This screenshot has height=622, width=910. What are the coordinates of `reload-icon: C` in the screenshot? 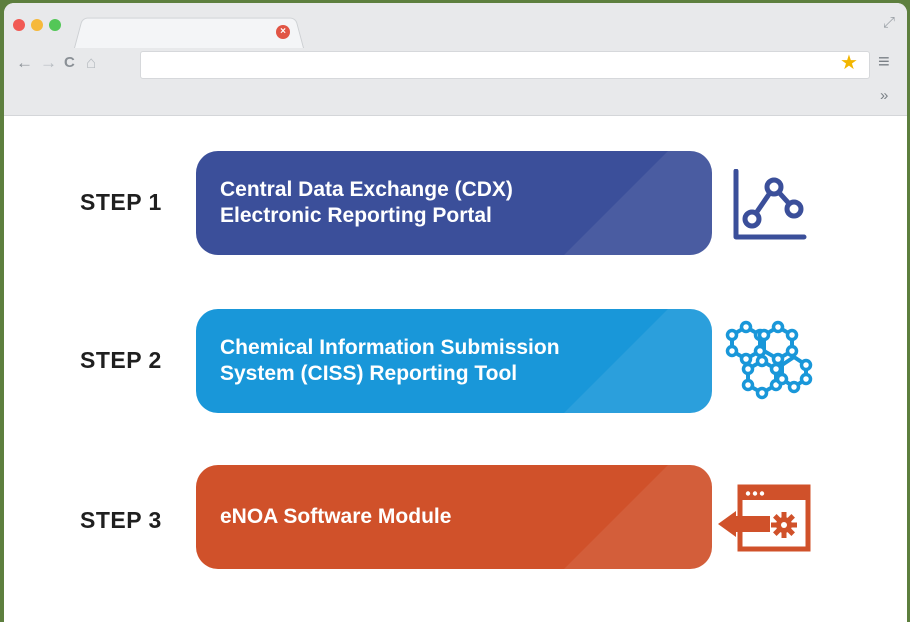 It's located at (69, 63).